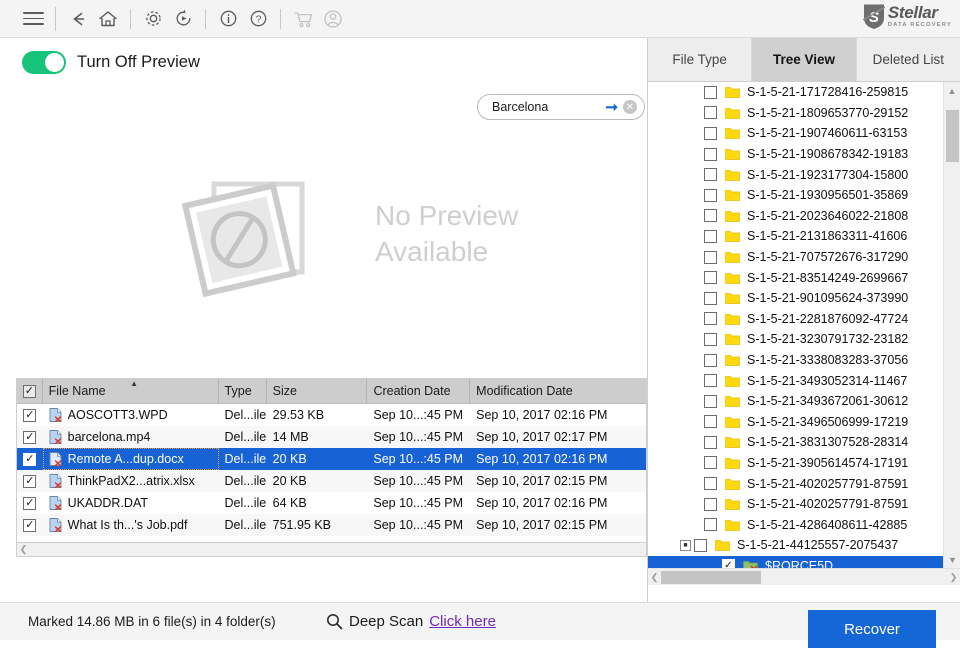 The width and height of the screenshot is (960, 648). Describe the element at coordinates (795, 524) in the screenshot. I see `tree-node: S-1-5-21-4286408611-42885` at that location.